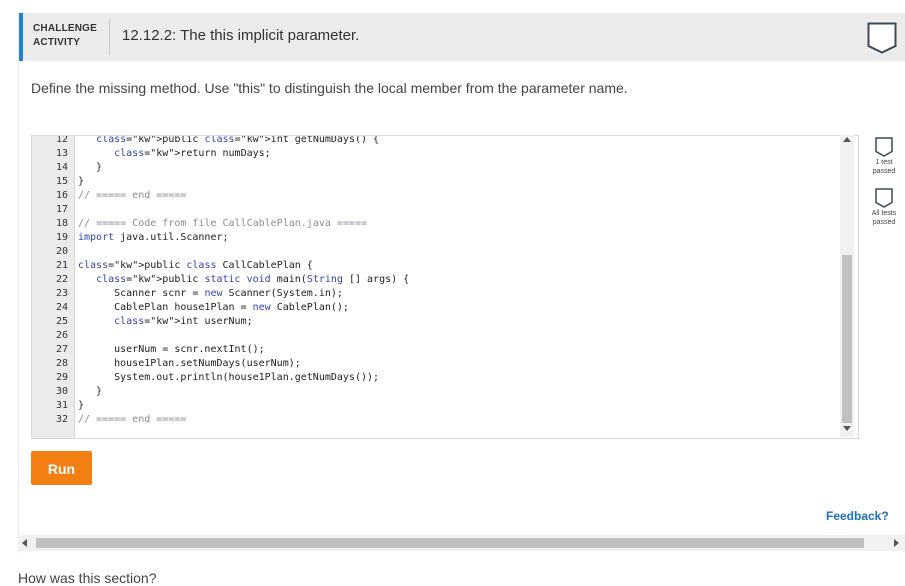 The height and width of the screenshot is (586, 905). I want to click on code-line: import java.util.Scanner;, so click(153, 238).